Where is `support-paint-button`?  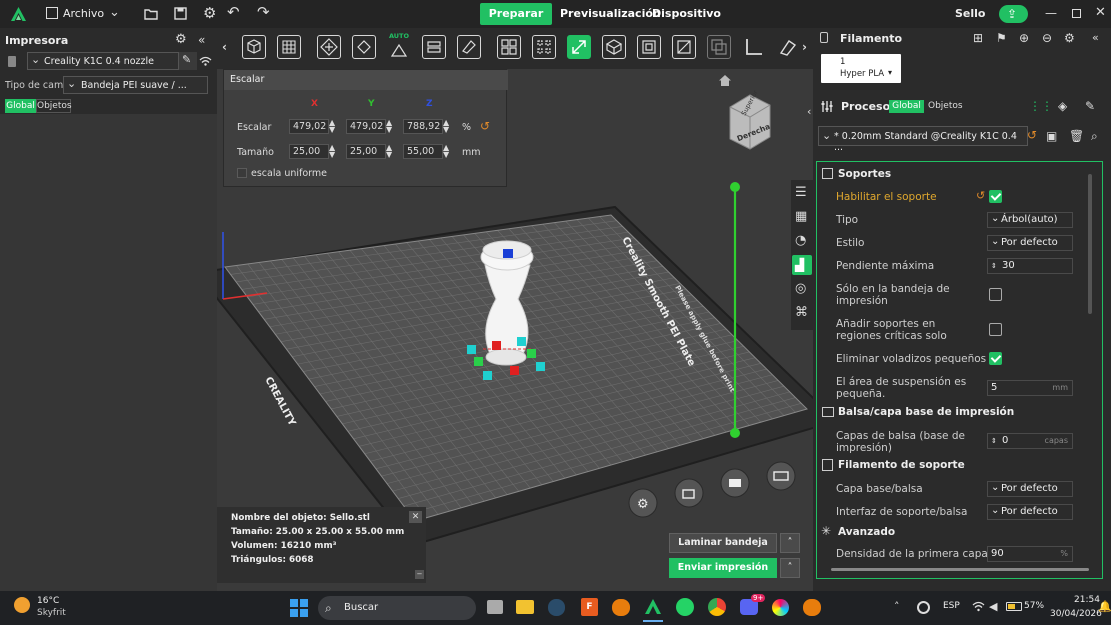
support-paint-button is located at coordinates (789, 47).